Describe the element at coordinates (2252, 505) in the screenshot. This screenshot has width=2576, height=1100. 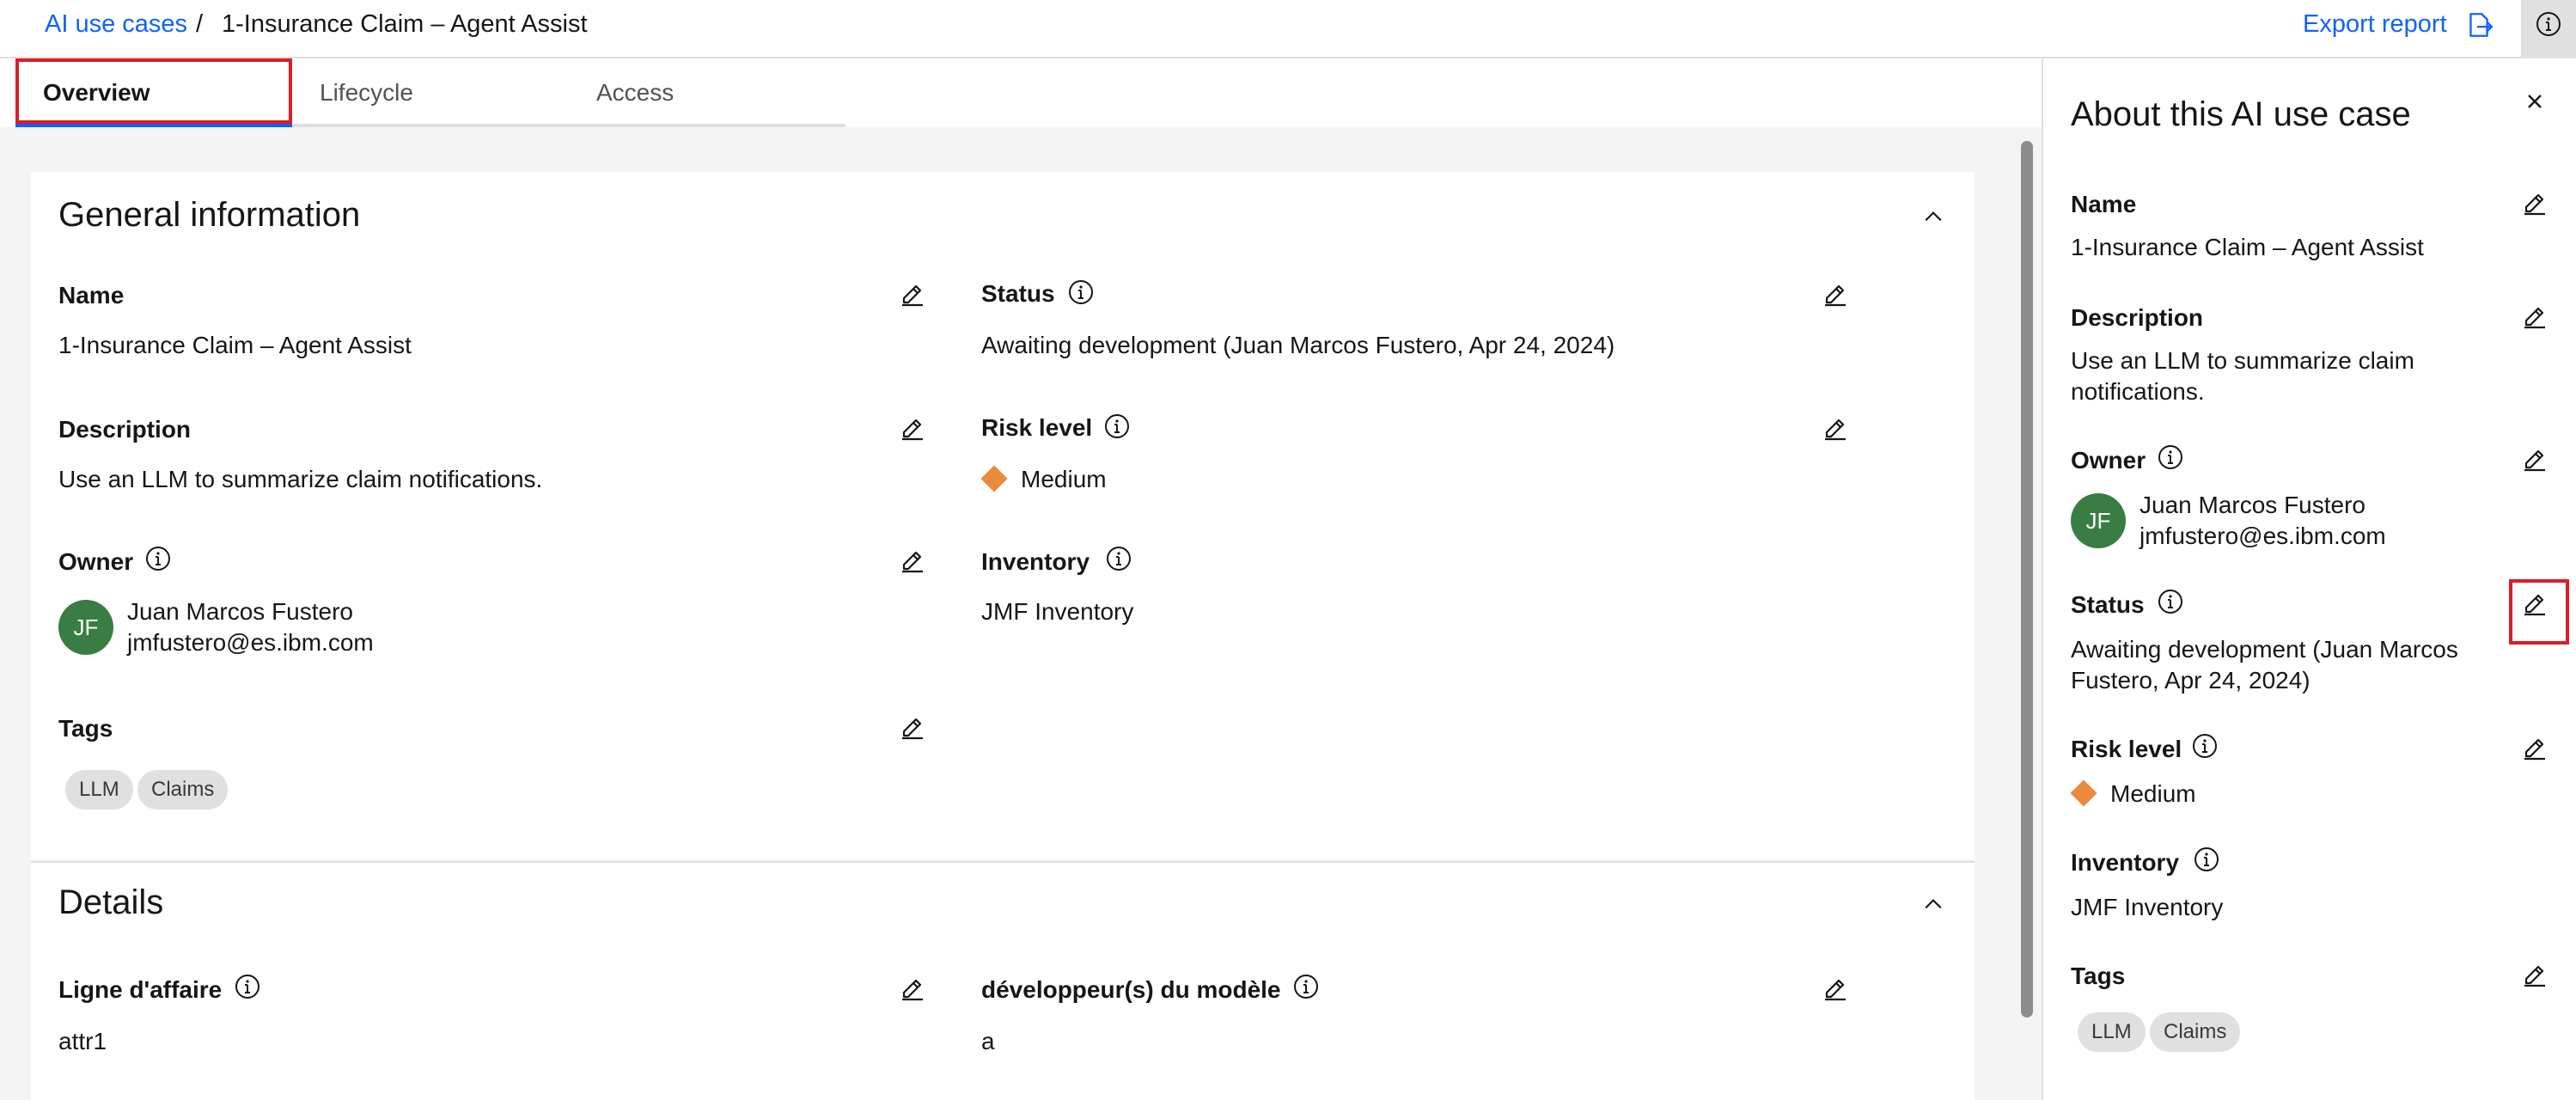
I see `panel-owner-name: Juan Marcos Fustero` at that location.